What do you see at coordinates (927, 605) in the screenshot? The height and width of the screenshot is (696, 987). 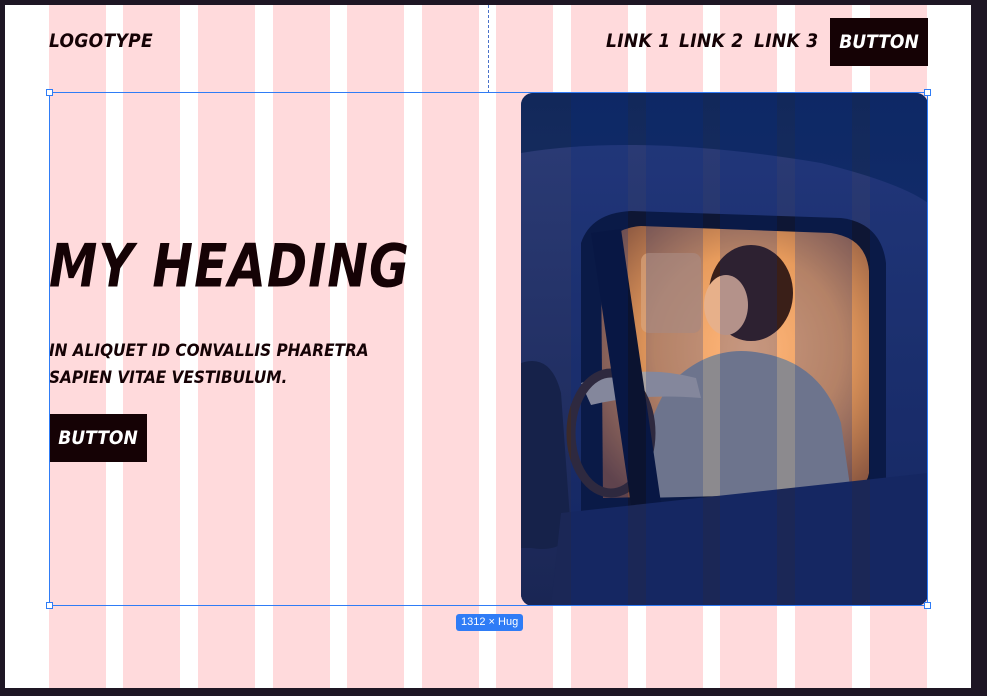 I see `resize-handle-bottom-right` at bounding box center [927, 605].